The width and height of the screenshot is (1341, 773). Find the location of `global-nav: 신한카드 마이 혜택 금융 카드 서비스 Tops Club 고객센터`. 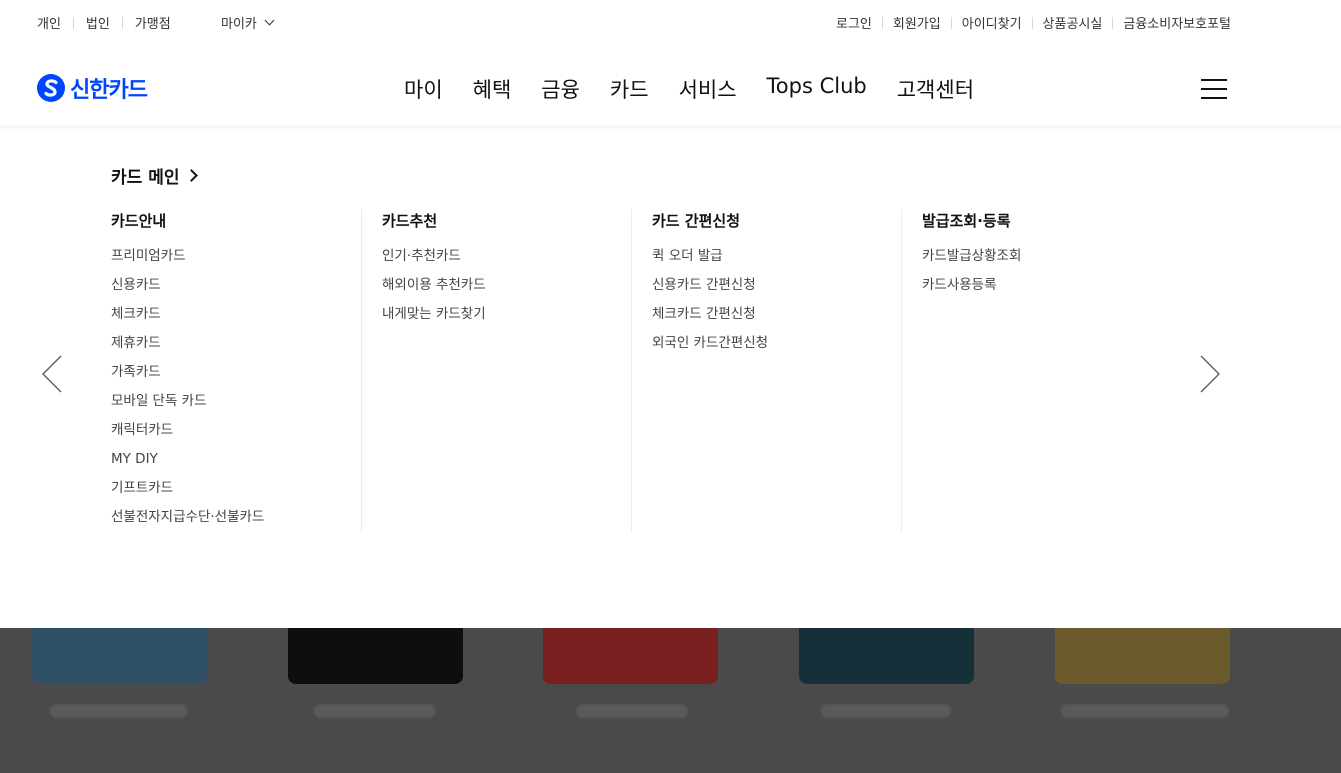

global-nav: 신한카드 마이 혜택 금융 카드 서비스 Tops Club 고객센터 is located at coordinates (670, 85).